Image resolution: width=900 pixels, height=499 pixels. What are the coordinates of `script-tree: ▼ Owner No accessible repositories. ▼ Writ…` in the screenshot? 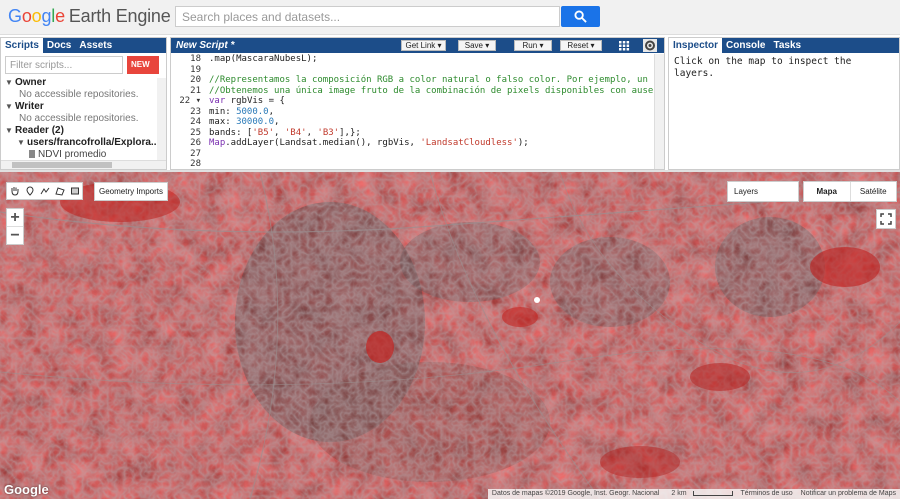 It's located at (83, 119).